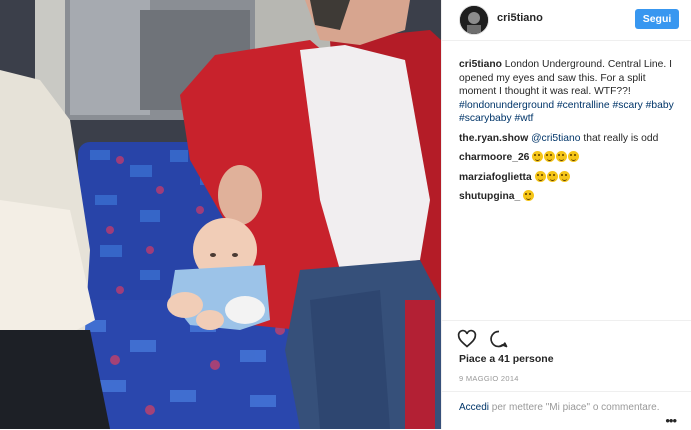  Describe the element at coordinates (566, 20) in the screenshot. I see `post-header: cri5tiano Segui` at that location.